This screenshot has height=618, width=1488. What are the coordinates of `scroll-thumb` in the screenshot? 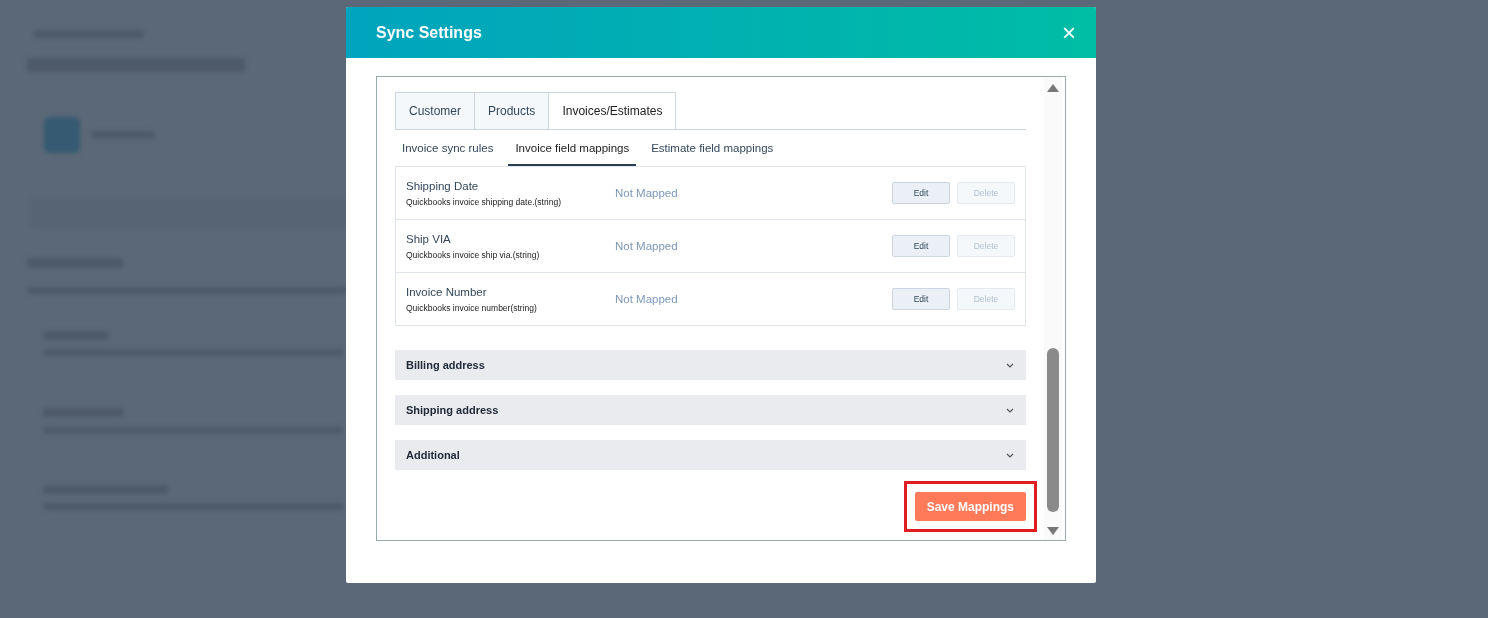 It's located at (1053, 430).